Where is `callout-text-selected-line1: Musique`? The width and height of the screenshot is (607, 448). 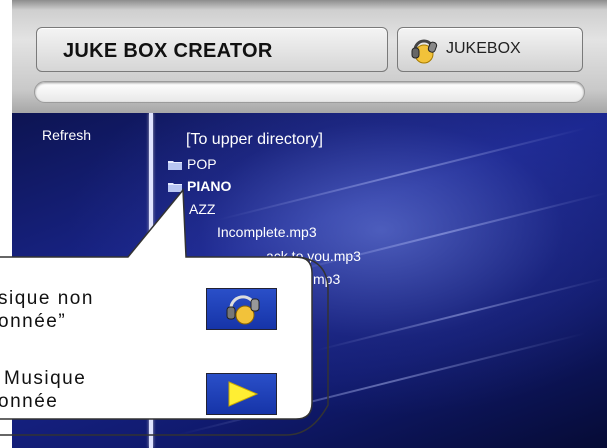 callout-text-selected-line1: Musique is located at coordinates (45, 378).